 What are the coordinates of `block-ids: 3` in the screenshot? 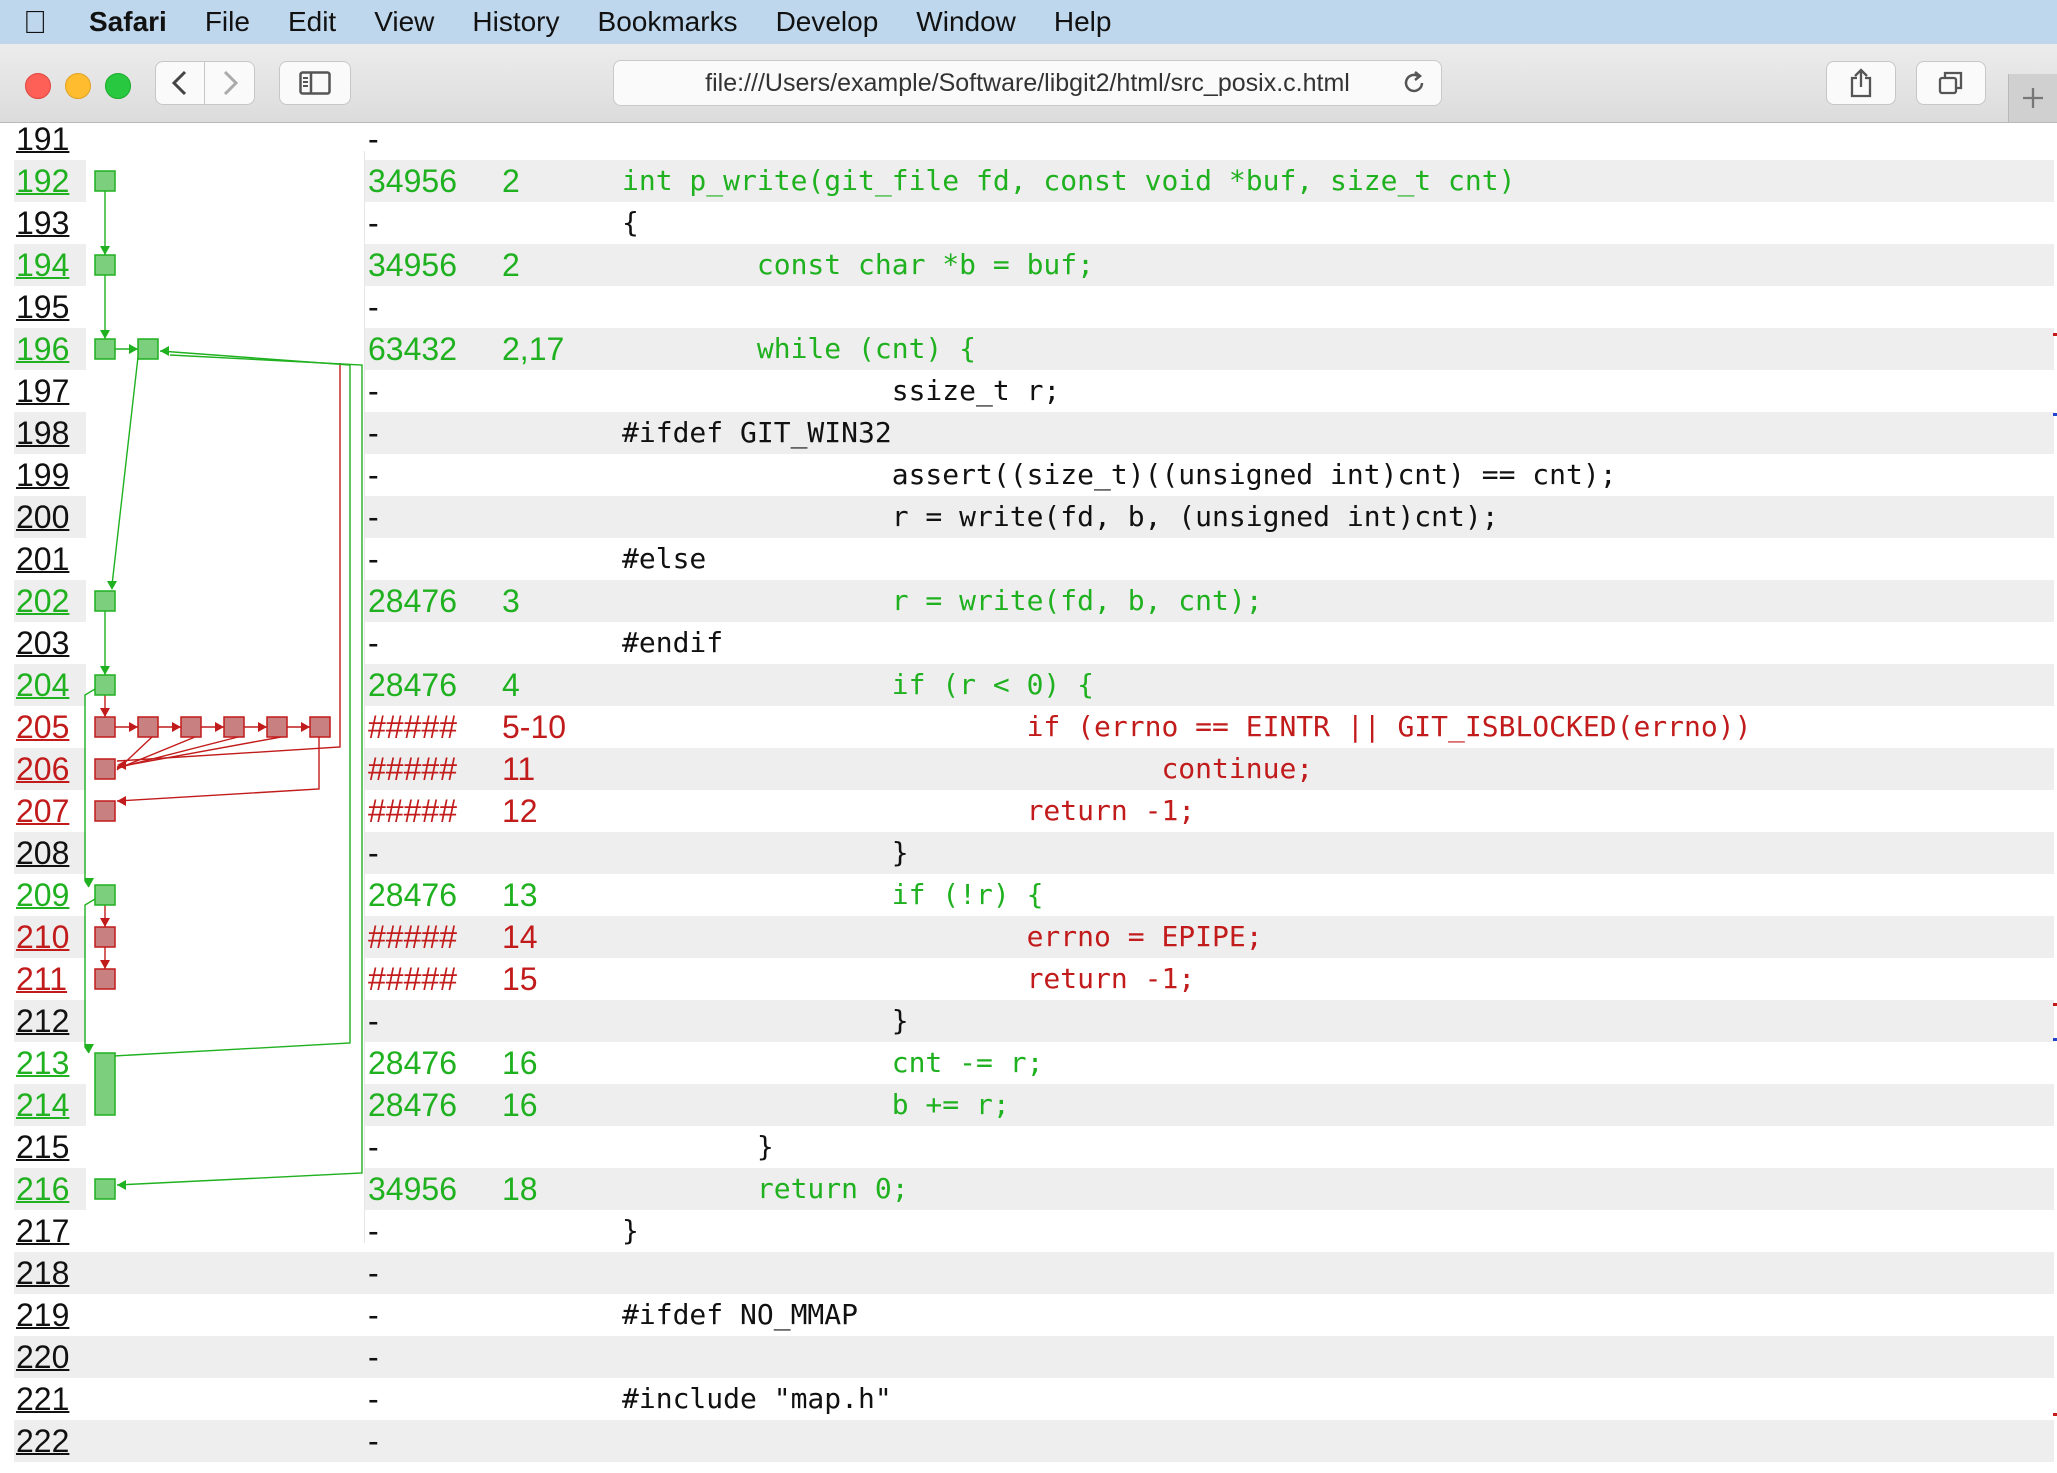 It's located at (511, 601).